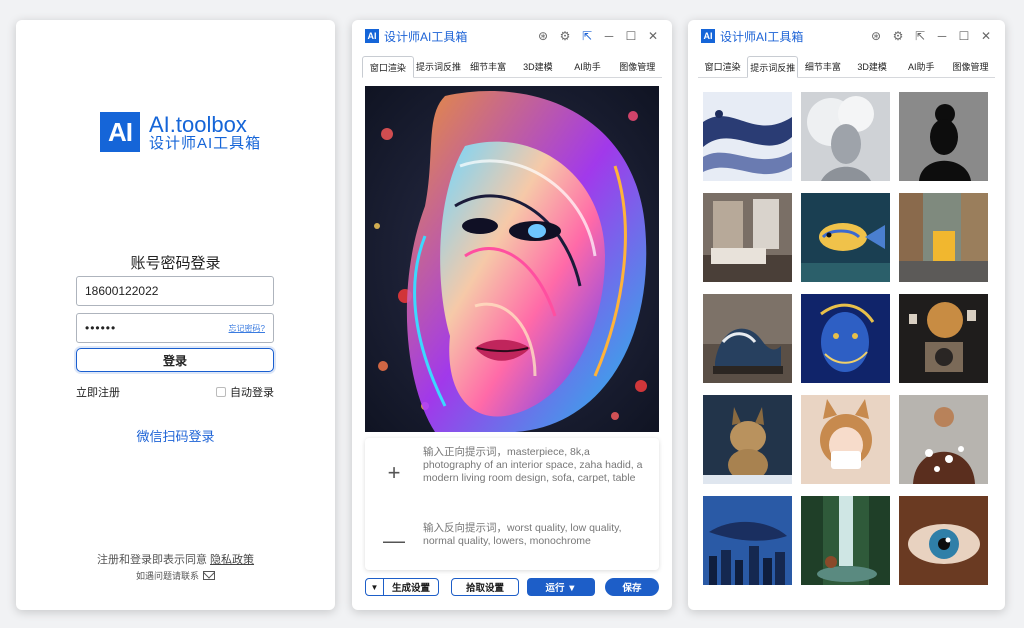  What do you see at coordinates (943, 338) in the screenshot?
I see `thumbnail-exploding-camera` at bounding box center [943, 338].